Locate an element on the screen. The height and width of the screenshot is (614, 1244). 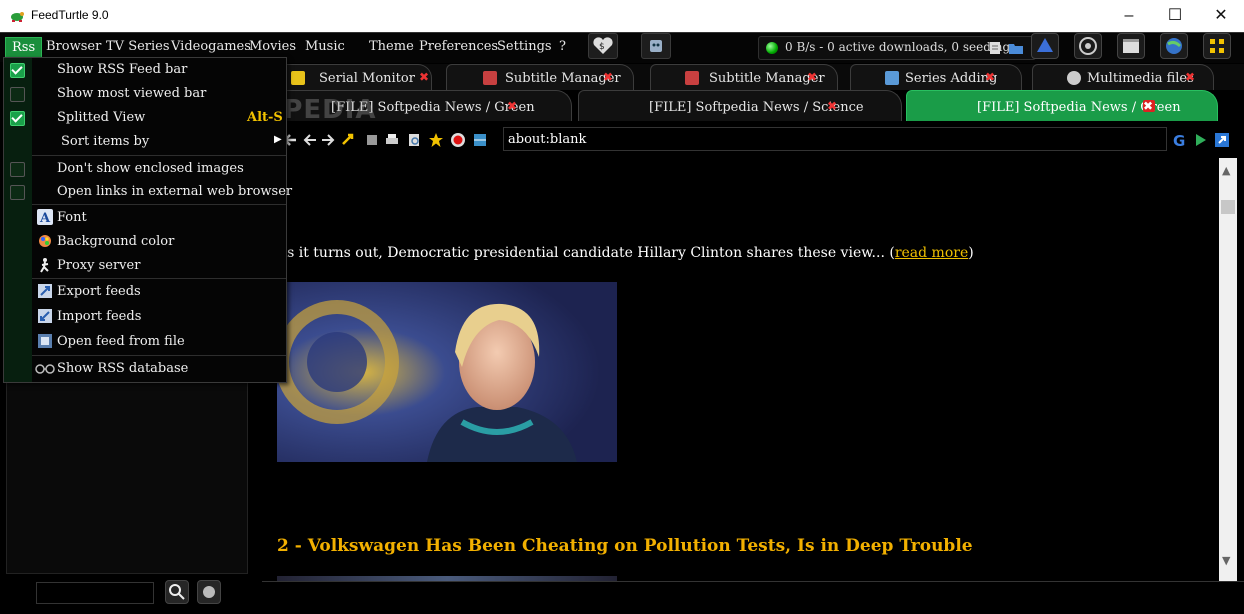
svg-text: A is located at coordinates (45, 218).